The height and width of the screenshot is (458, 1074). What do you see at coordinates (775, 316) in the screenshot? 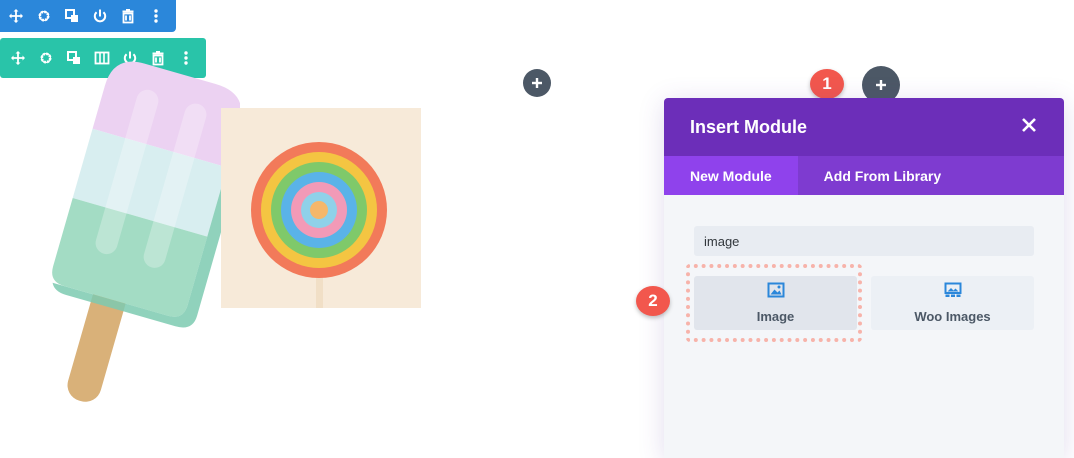
I see `module-label: Image` at bounding box center [775, 316].